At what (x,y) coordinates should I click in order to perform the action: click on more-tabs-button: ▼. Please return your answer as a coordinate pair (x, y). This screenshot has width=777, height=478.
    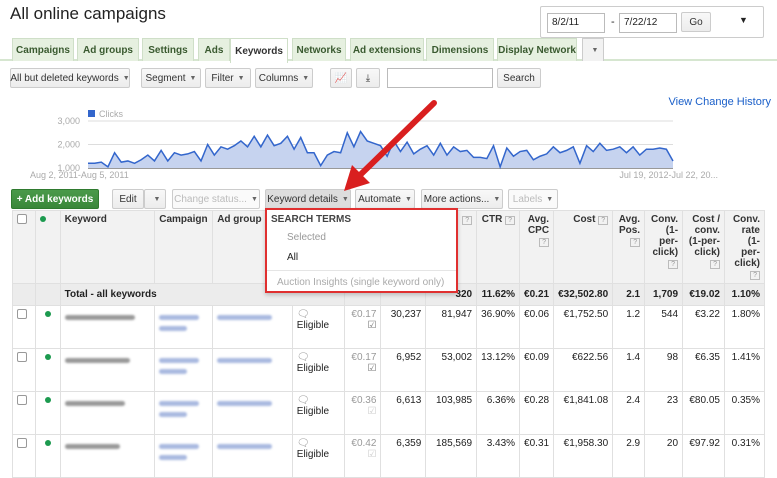
    Looking at the image, I should click on (593, 49).